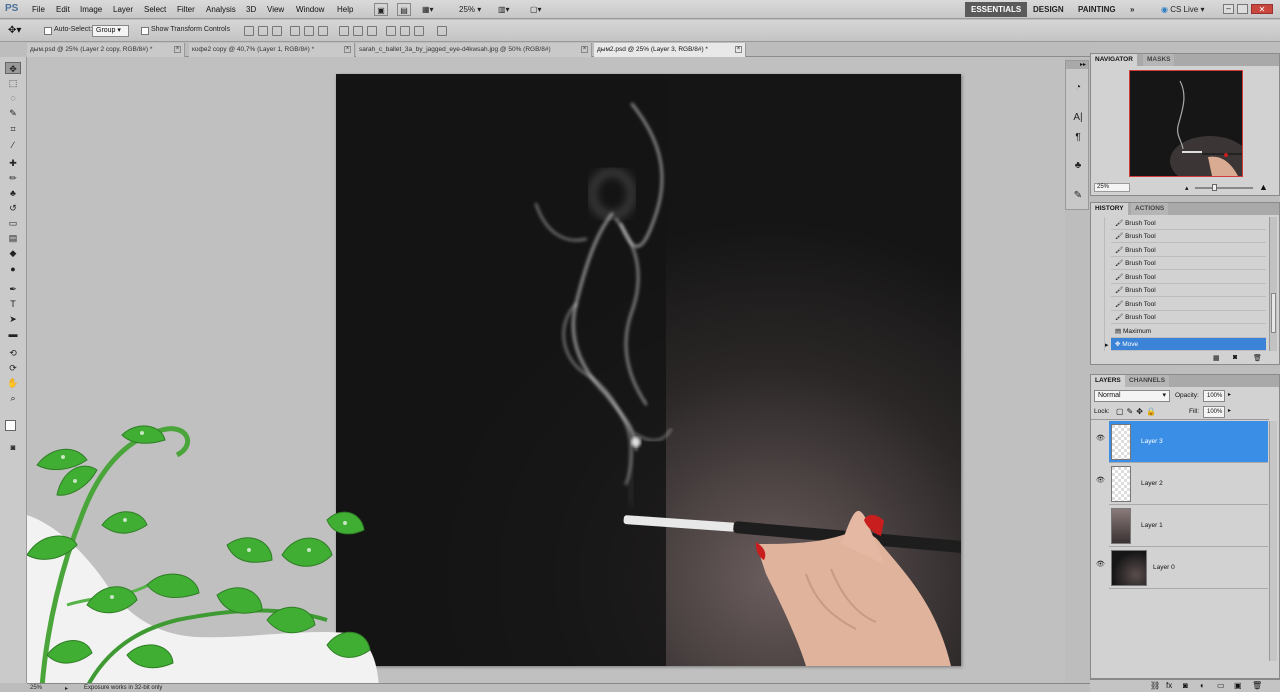 Image resolution: width=1280 pixels, height=692 pixels. What do you see at coordinates (1078, 88) in the screenshot?
I see `color-panel-icon: ◔` at bounding box center [1078, 88].